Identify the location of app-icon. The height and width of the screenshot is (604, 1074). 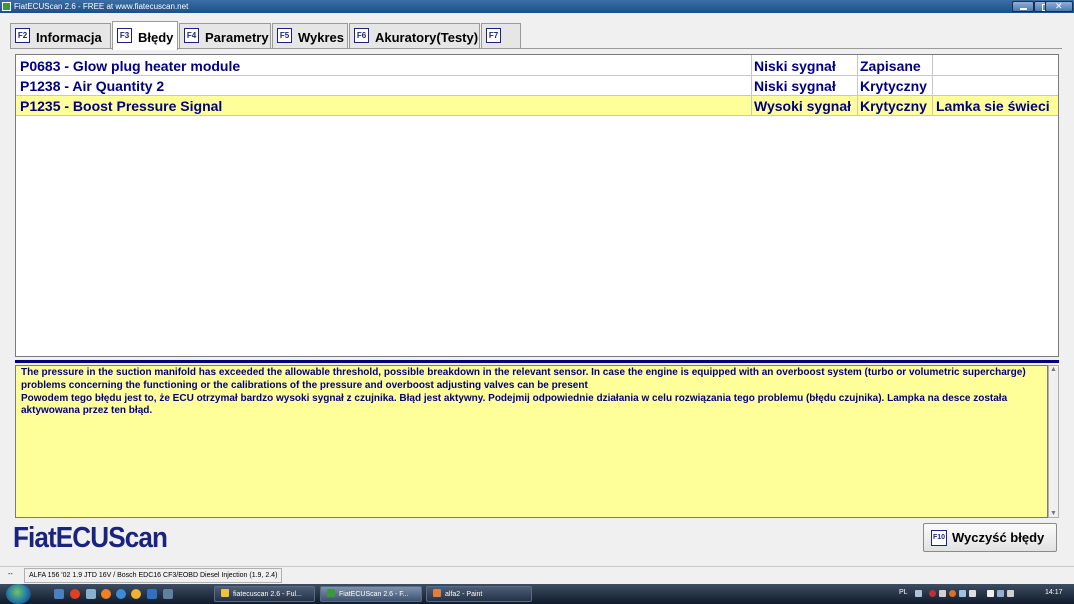
(6, 6).